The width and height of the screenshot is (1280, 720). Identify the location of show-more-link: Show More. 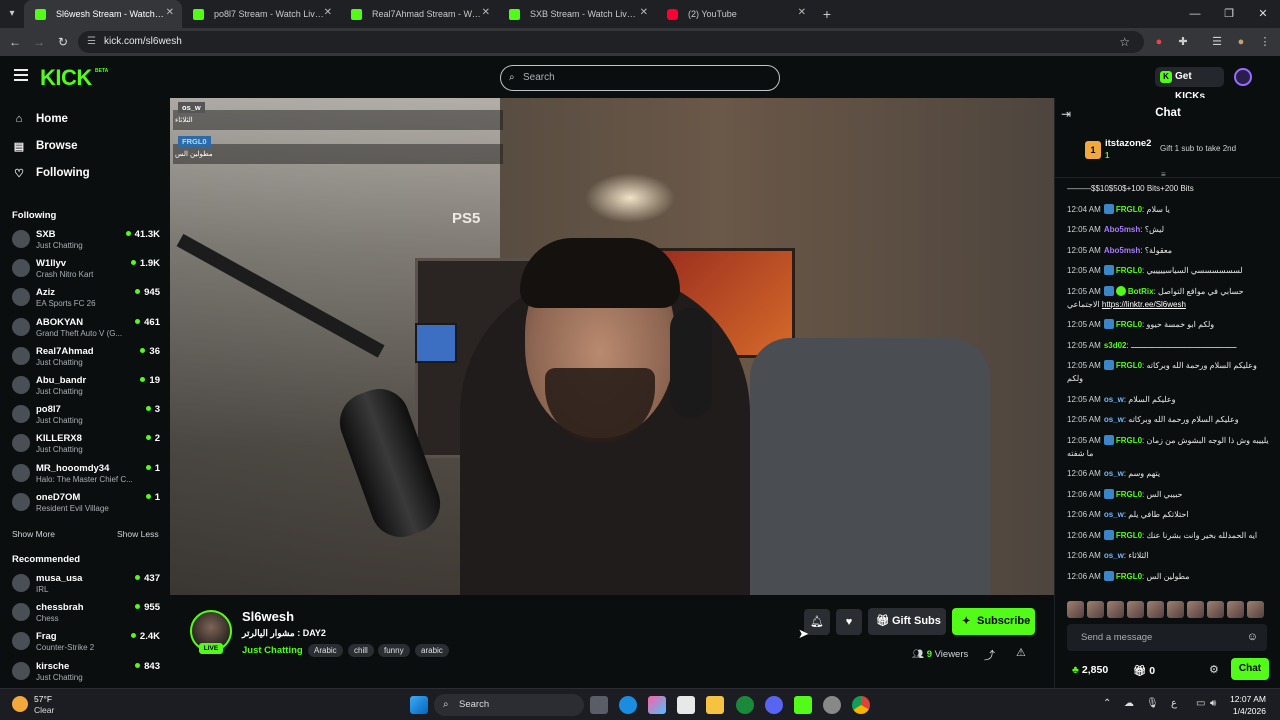
(33, 534).